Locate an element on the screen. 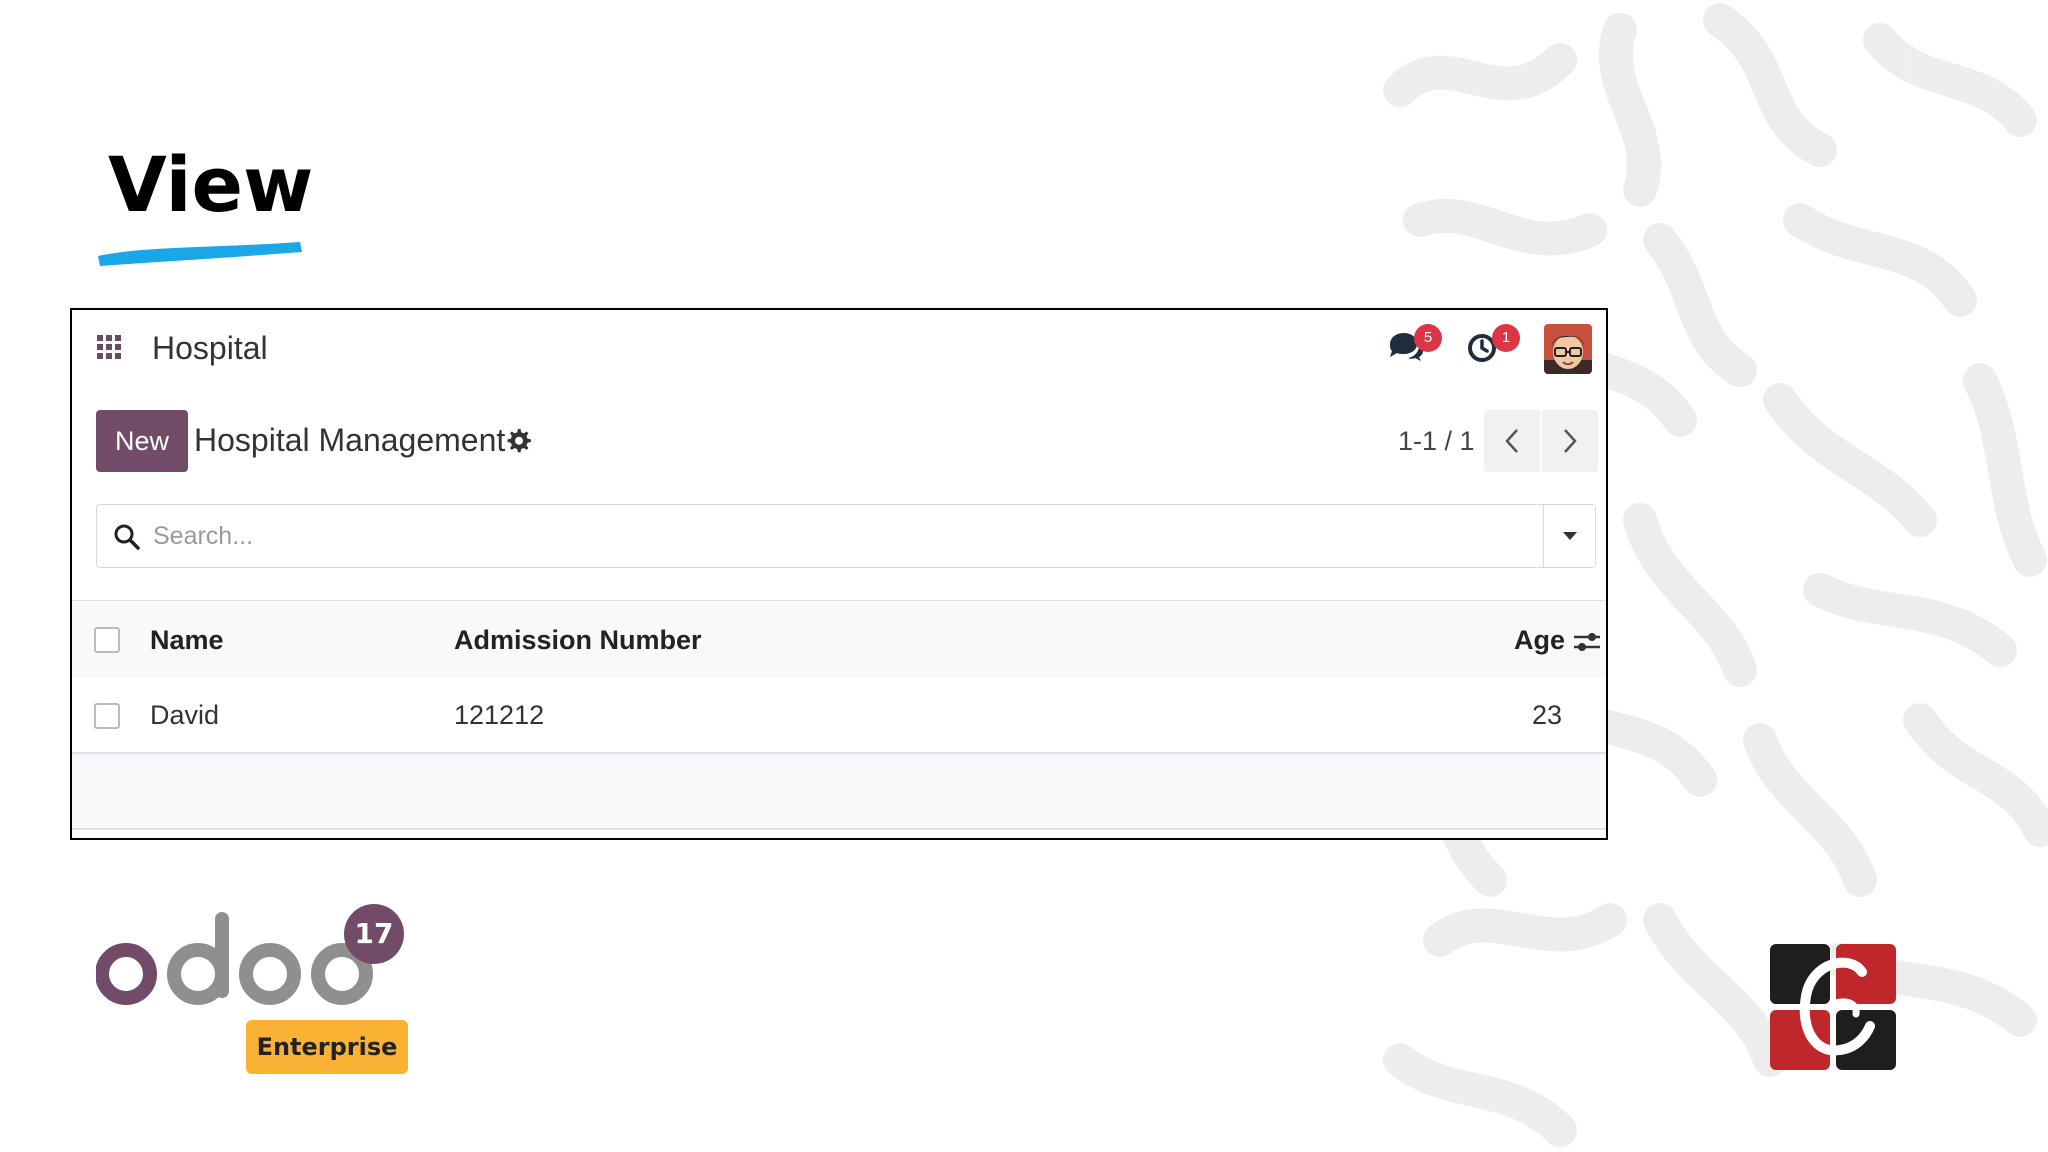  table-row: David 121212 23 is located at coordinates (839, 716).